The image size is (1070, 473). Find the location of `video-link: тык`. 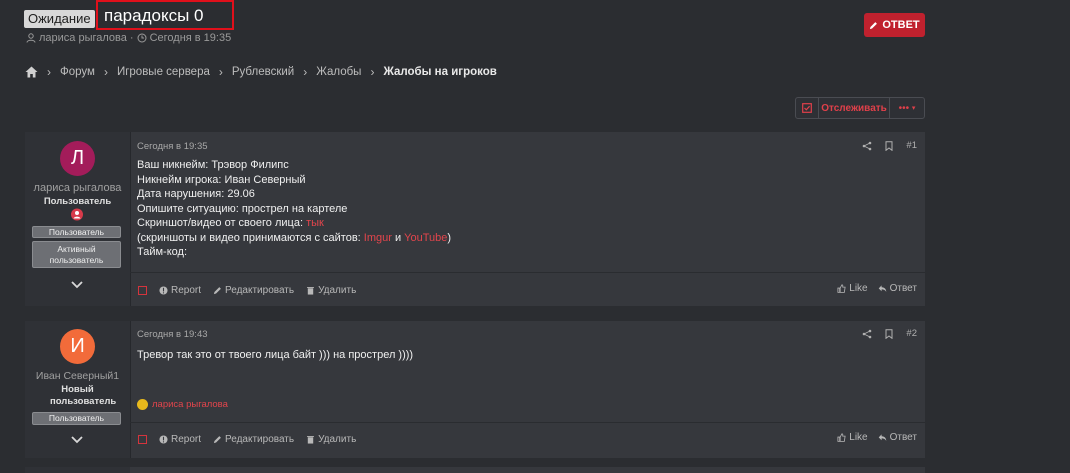

video-link: тык is located at coordinates (315, 223).